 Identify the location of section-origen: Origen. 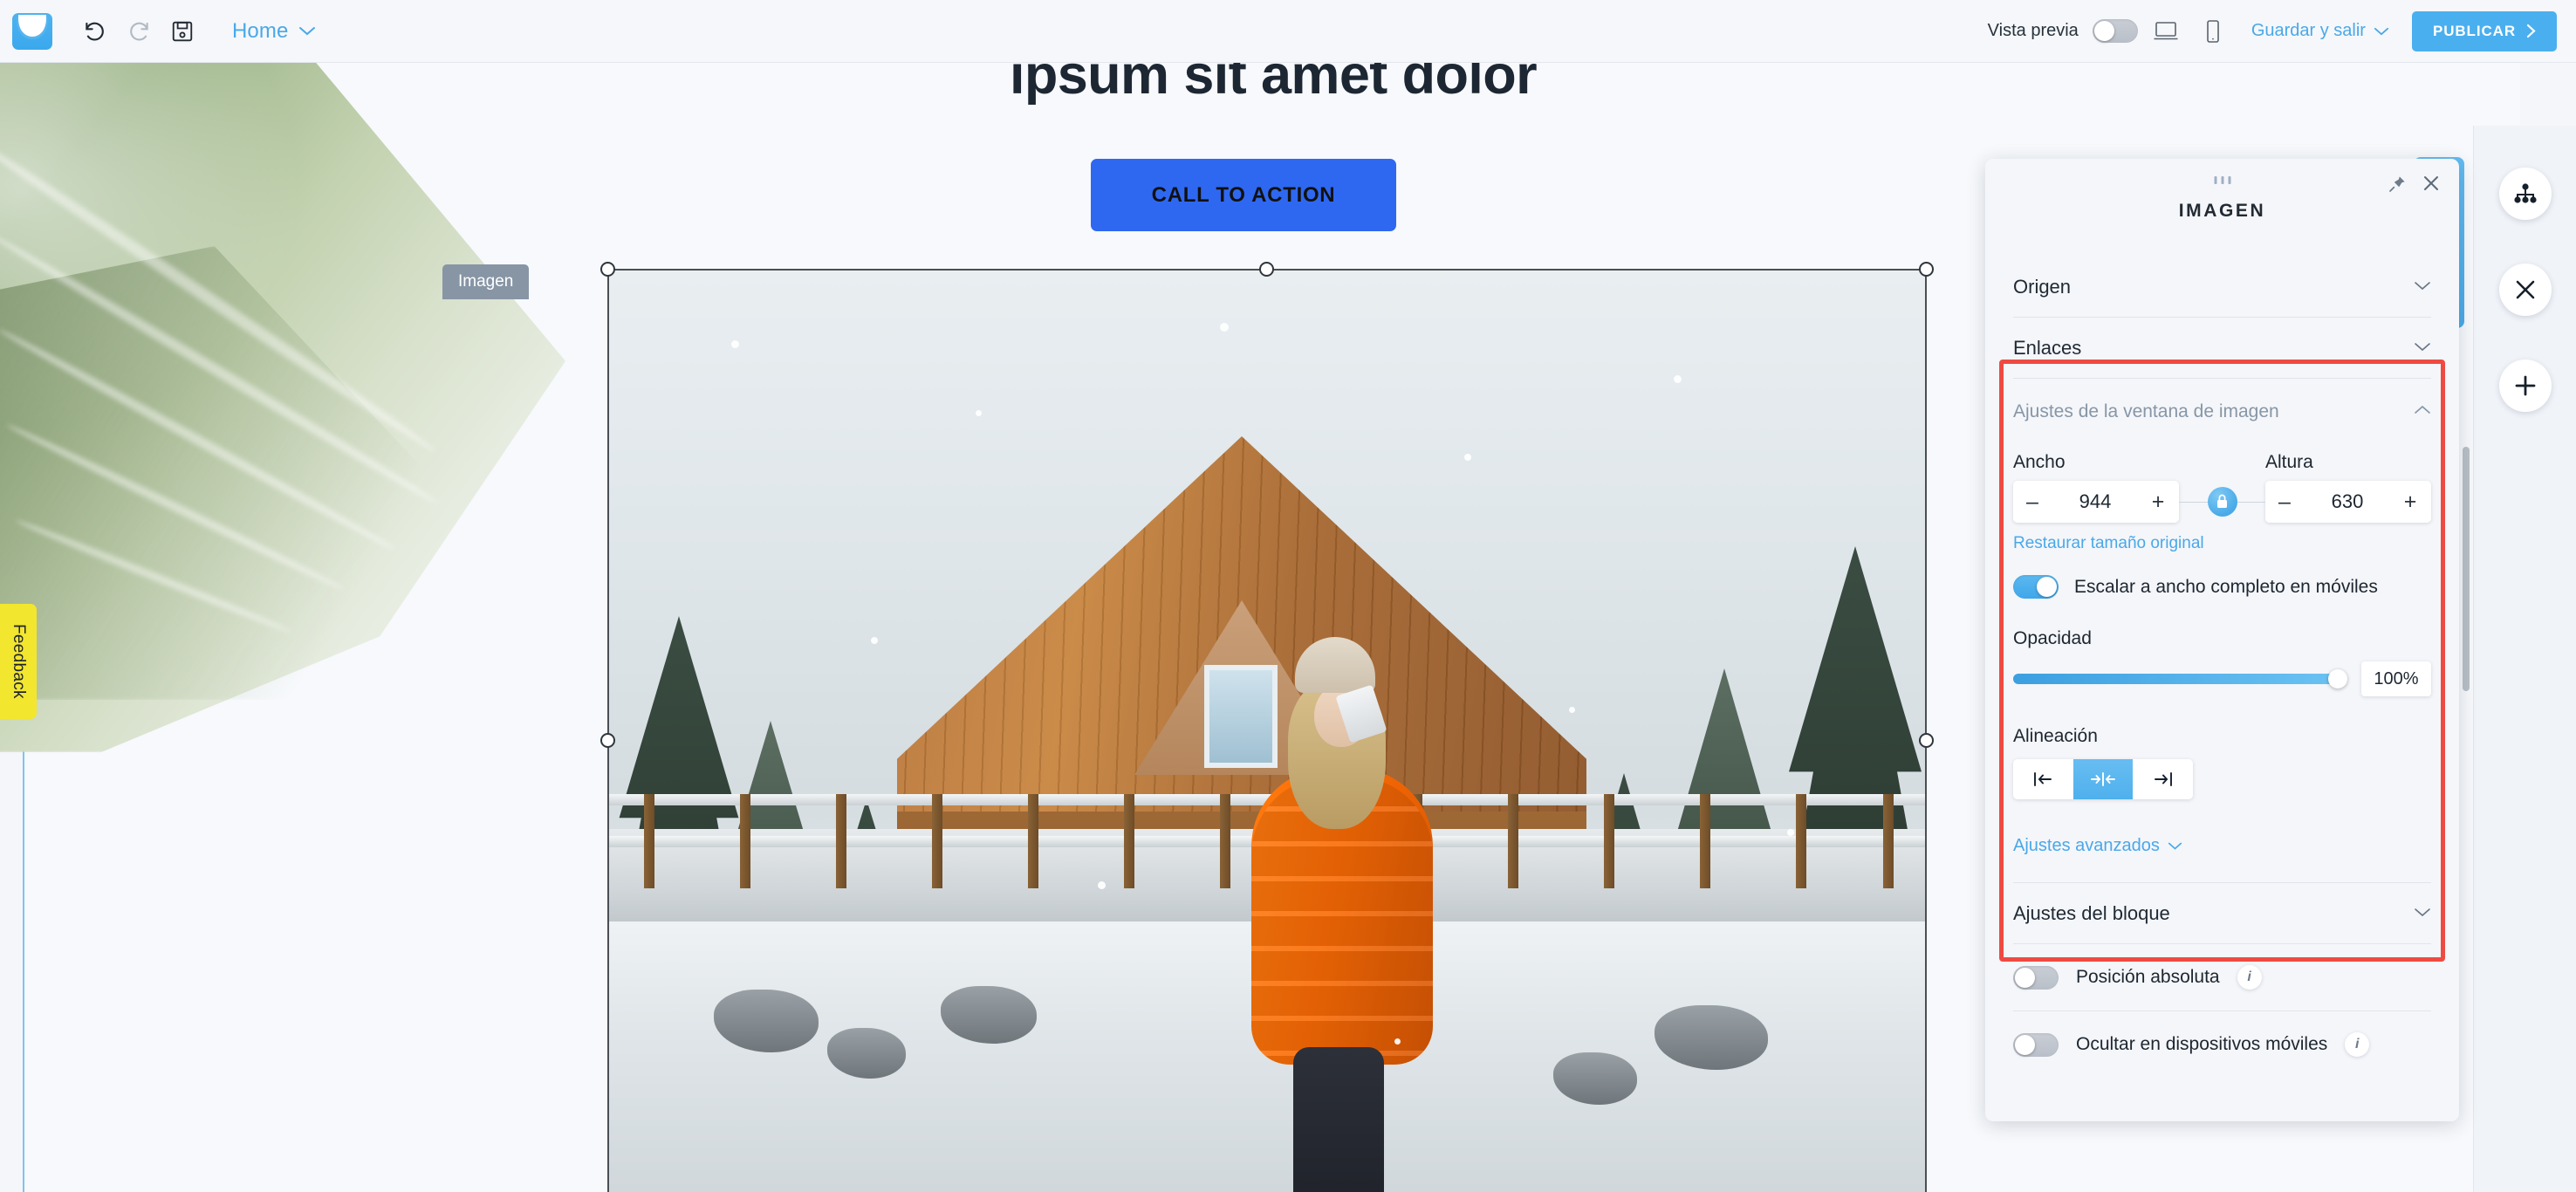
(2222, 287).